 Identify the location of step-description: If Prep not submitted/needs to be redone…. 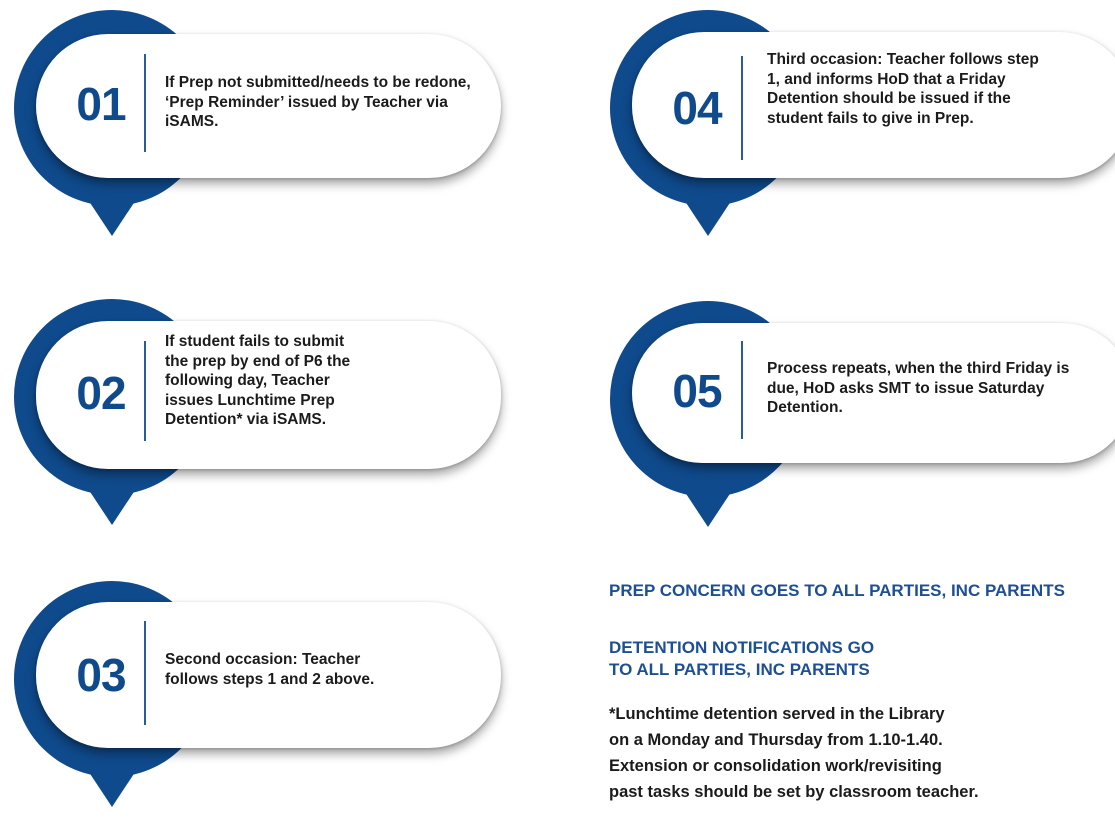
(318, 102).